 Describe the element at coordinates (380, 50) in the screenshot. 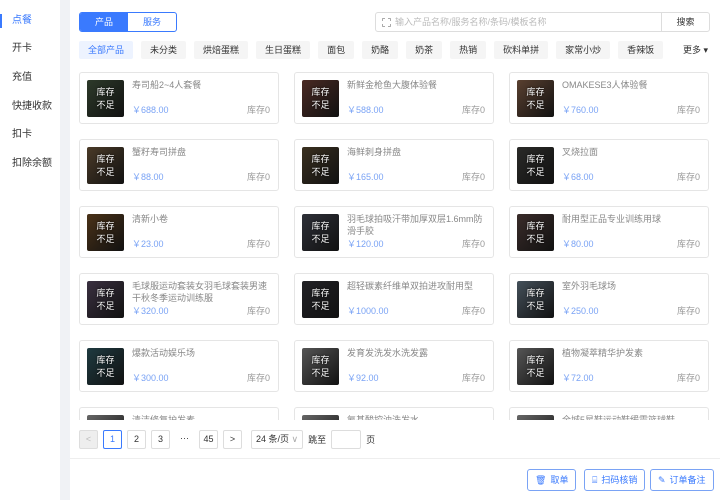

I see `category-chip: 奶酪` at that location.